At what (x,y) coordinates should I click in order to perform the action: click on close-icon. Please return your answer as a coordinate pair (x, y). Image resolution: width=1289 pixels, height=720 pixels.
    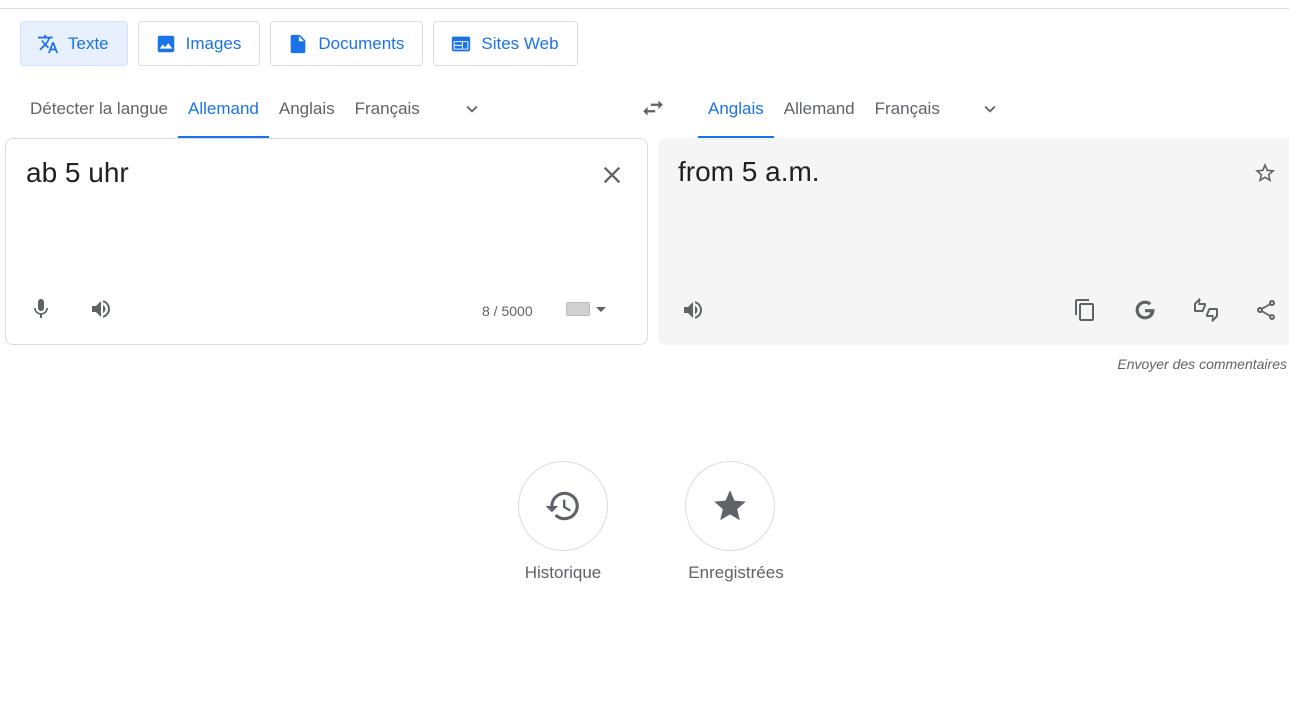
    Looking at the image, I should click on (612, 175).